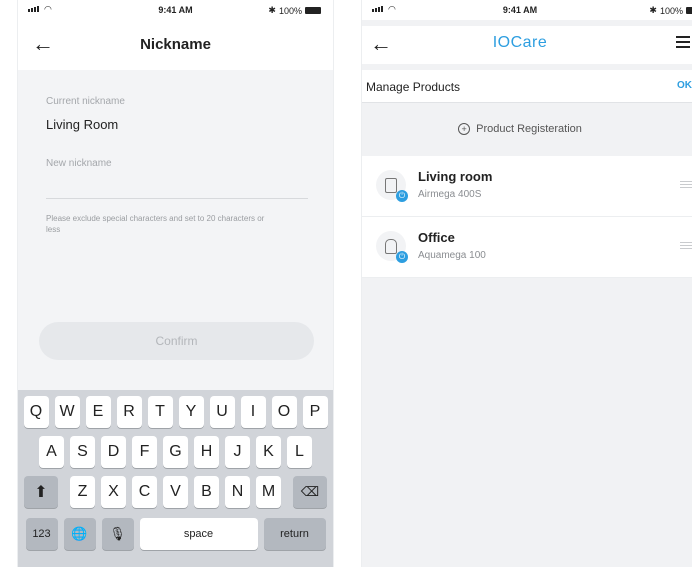 The width and height of the screenshot is (692, 567). Describe the element at coordinates (82, 452) in the screenshot. I see `key-s: S` at that location.